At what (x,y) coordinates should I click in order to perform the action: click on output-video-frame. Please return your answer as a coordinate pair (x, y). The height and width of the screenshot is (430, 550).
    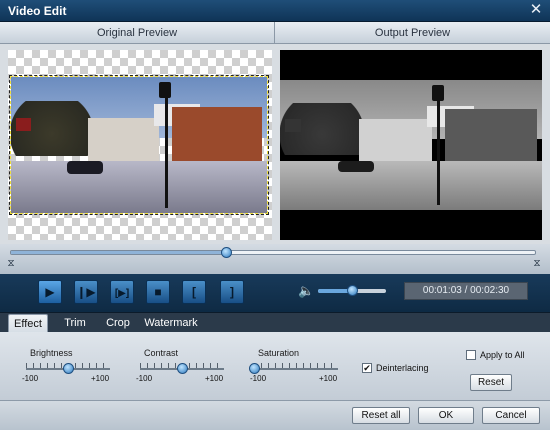
    Looking at the image, I should click on (411, 145).